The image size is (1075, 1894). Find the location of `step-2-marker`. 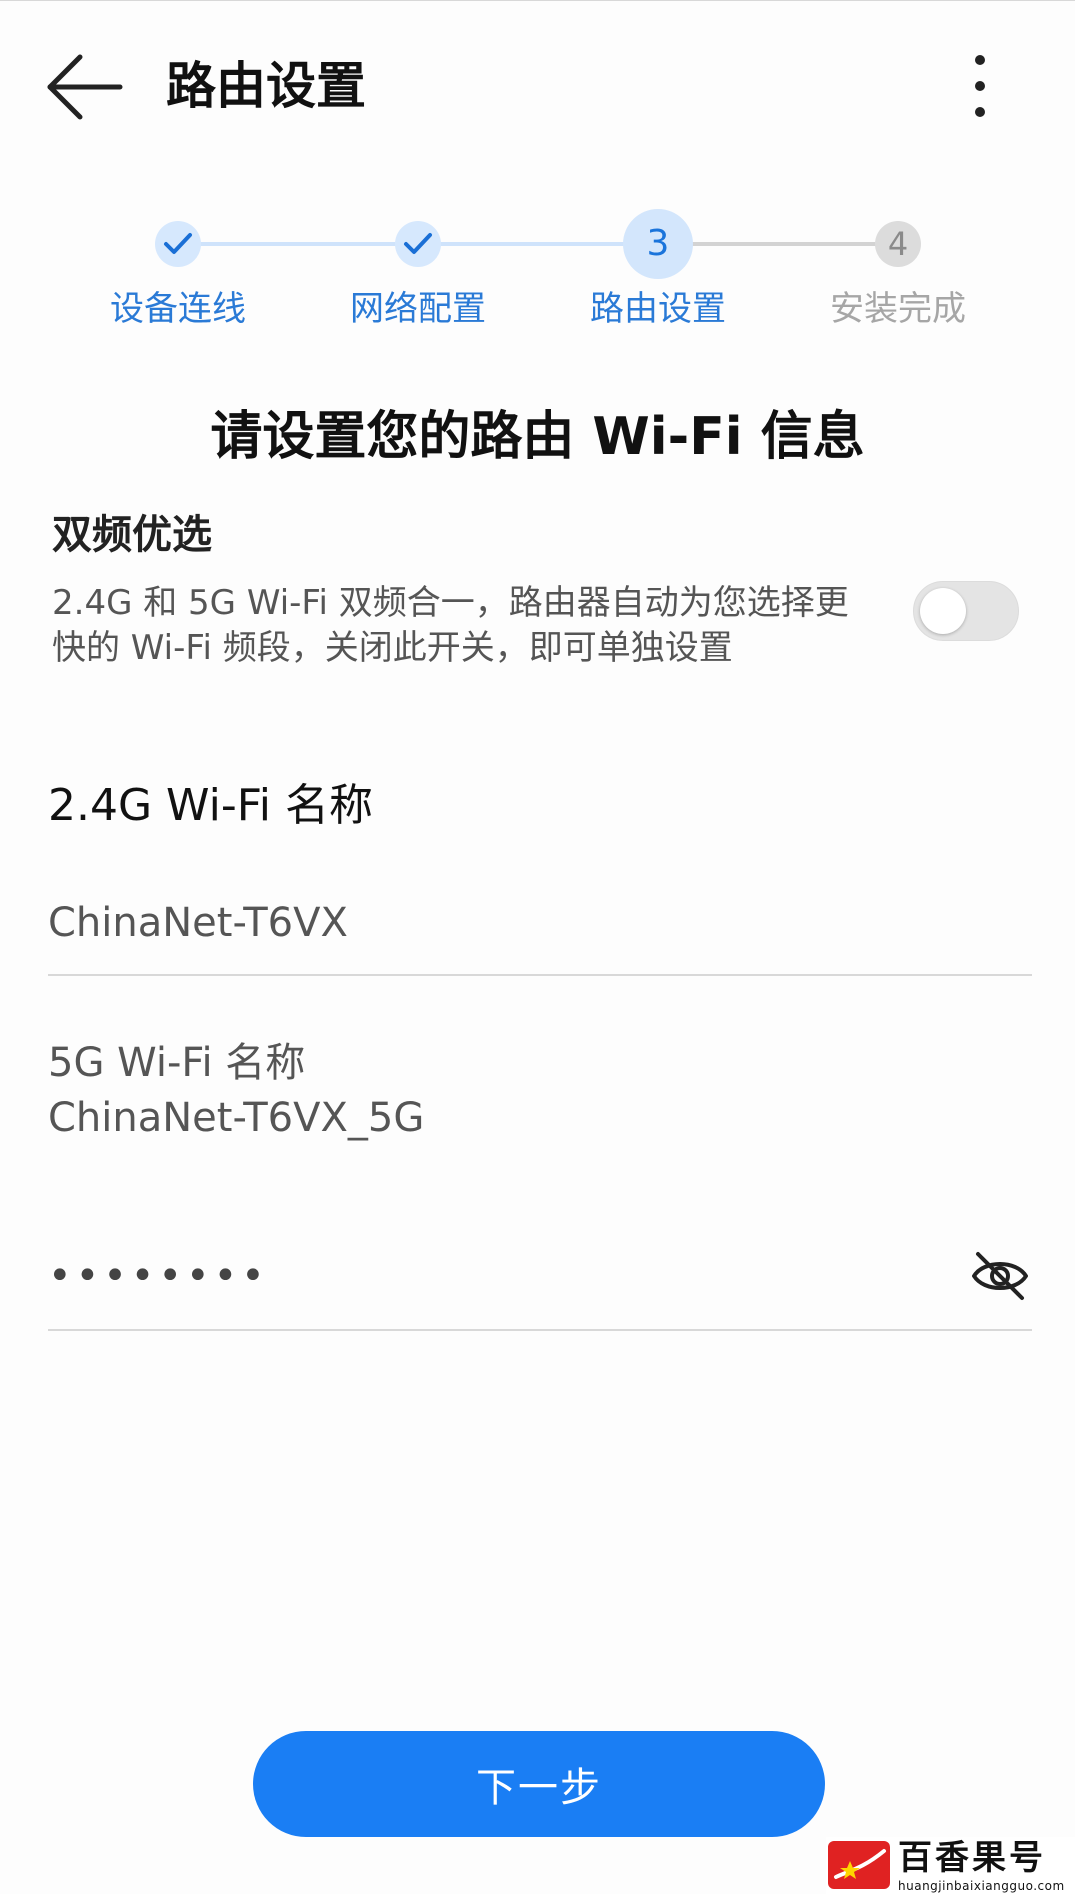

step-2-marker is located at coordinates (418, 244).